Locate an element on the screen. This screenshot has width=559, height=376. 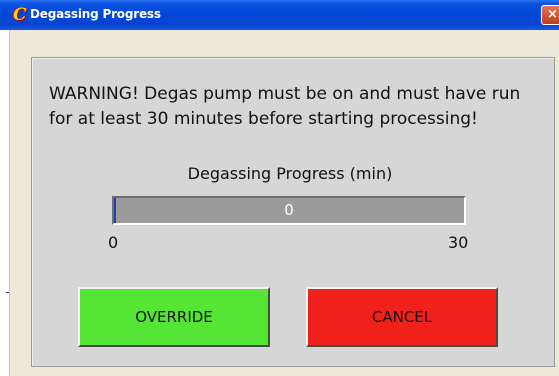
title-bar: C Degassing Progress × is located at coordinates (279, 15).